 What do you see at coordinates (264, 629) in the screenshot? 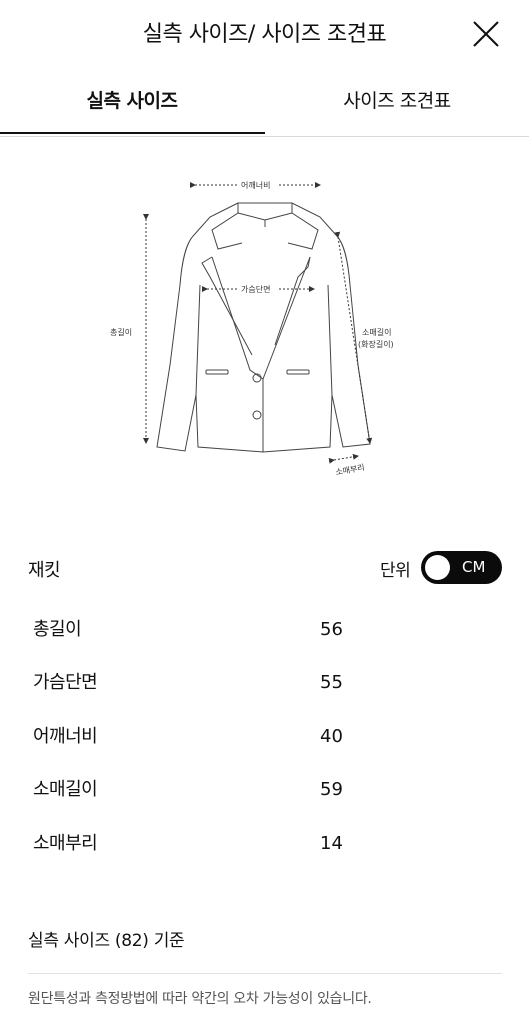
I see `size-row: 총길이 56` at bounding box center [264, 629].